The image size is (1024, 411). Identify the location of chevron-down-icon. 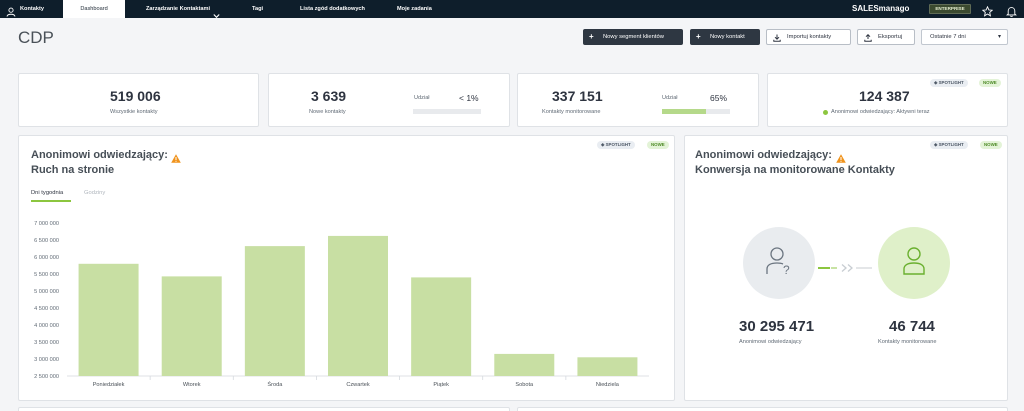
(216, 12).